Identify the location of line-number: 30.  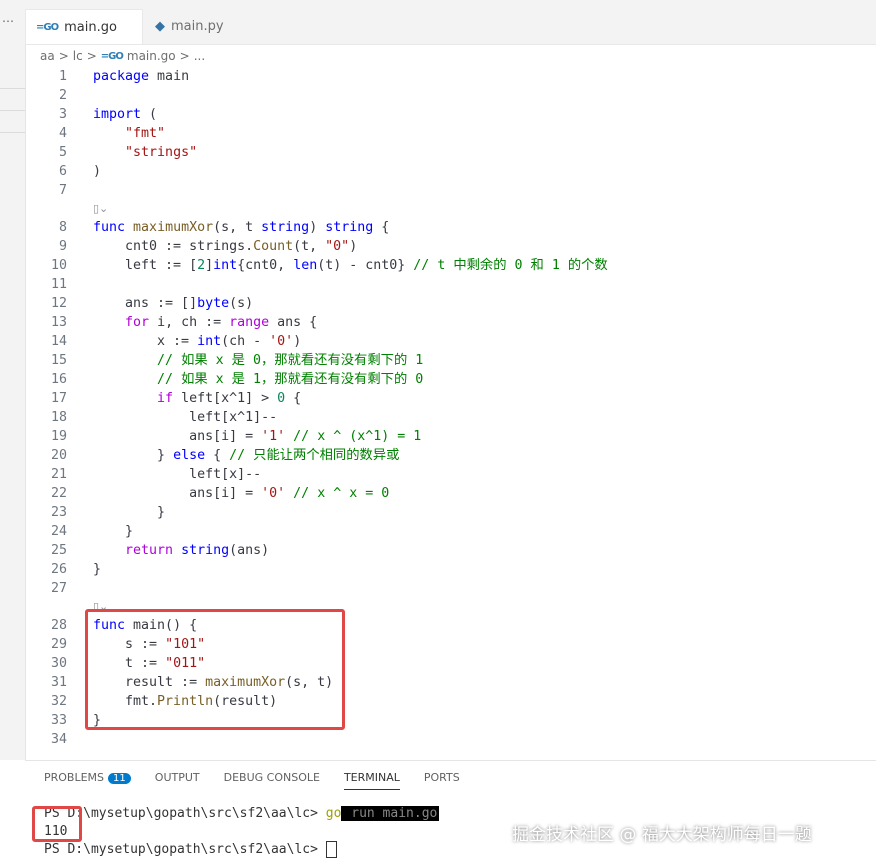
(58, 663).